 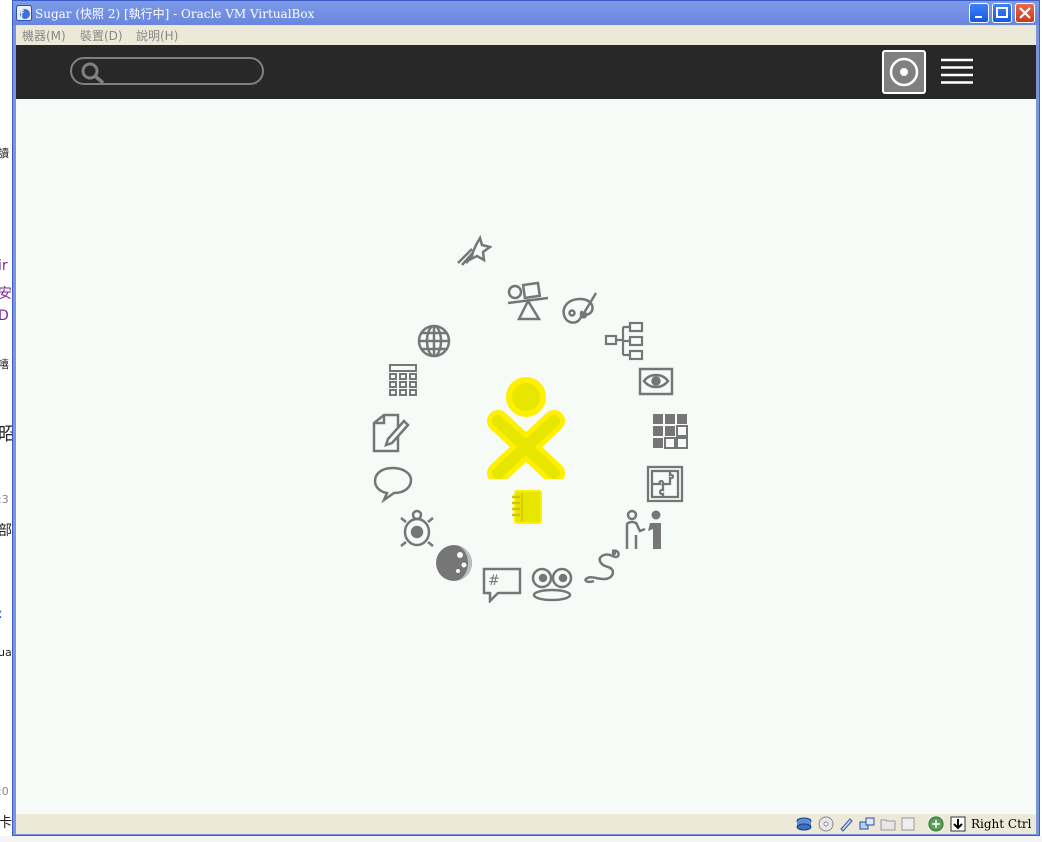 What do you see at coordinates (403, 381) in the screenshot?
I see `calculate-icon` at bounding box center [403, 381].